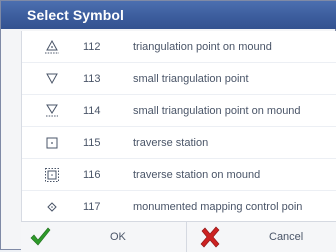  I want to click on small-triangulation-point-icon, so click(52, 79).